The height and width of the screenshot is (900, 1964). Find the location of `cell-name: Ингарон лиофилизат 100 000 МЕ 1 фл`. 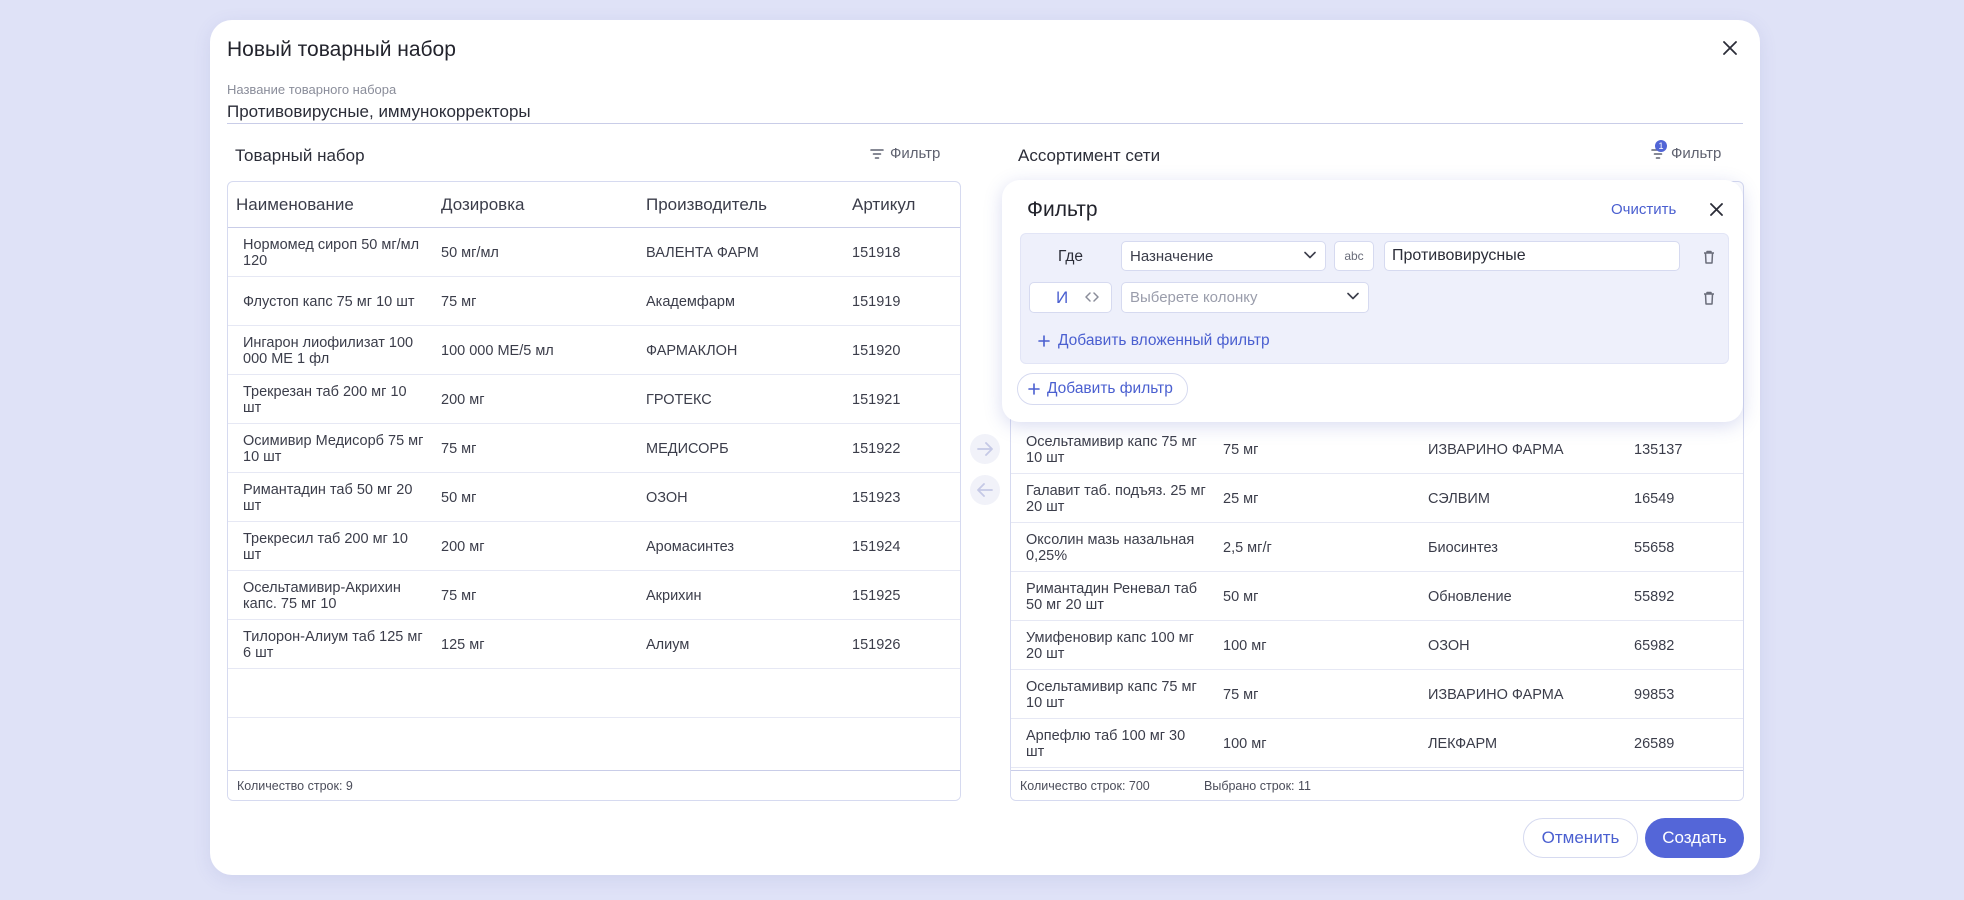

cell-name: Ингарон лиофилизат 100 000 МЕ 1 фл is located at coordinates (328, 350).